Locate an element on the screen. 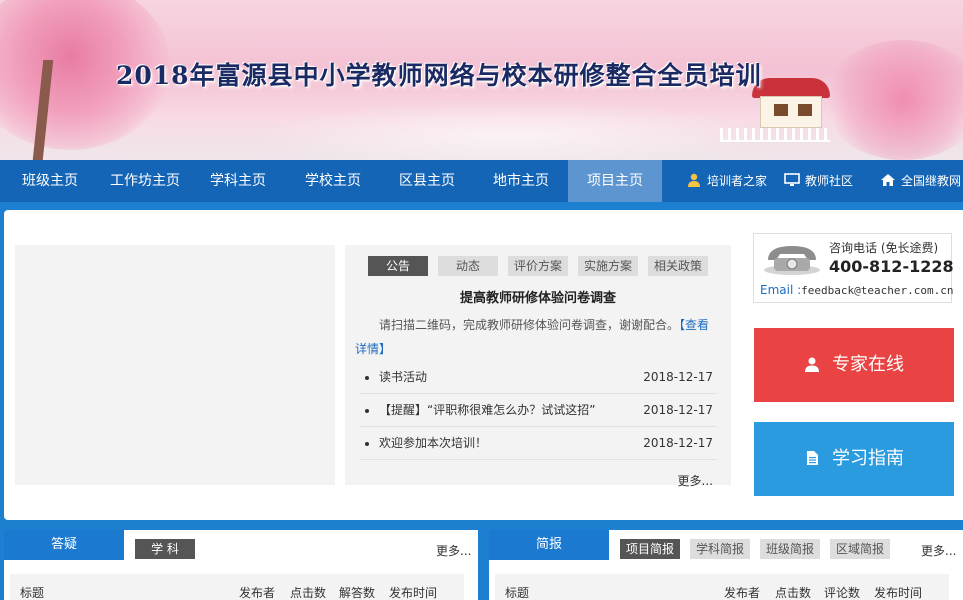  tab-evaluation-plan: 评价方案 is located at coordinates (538, 266).